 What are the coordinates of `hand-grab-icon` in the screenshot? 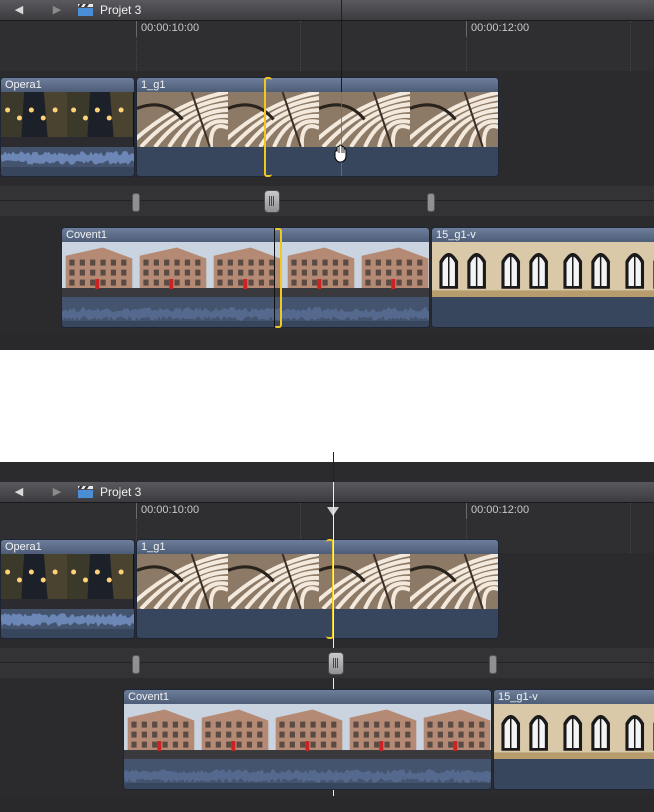 It's located at (340, 153).